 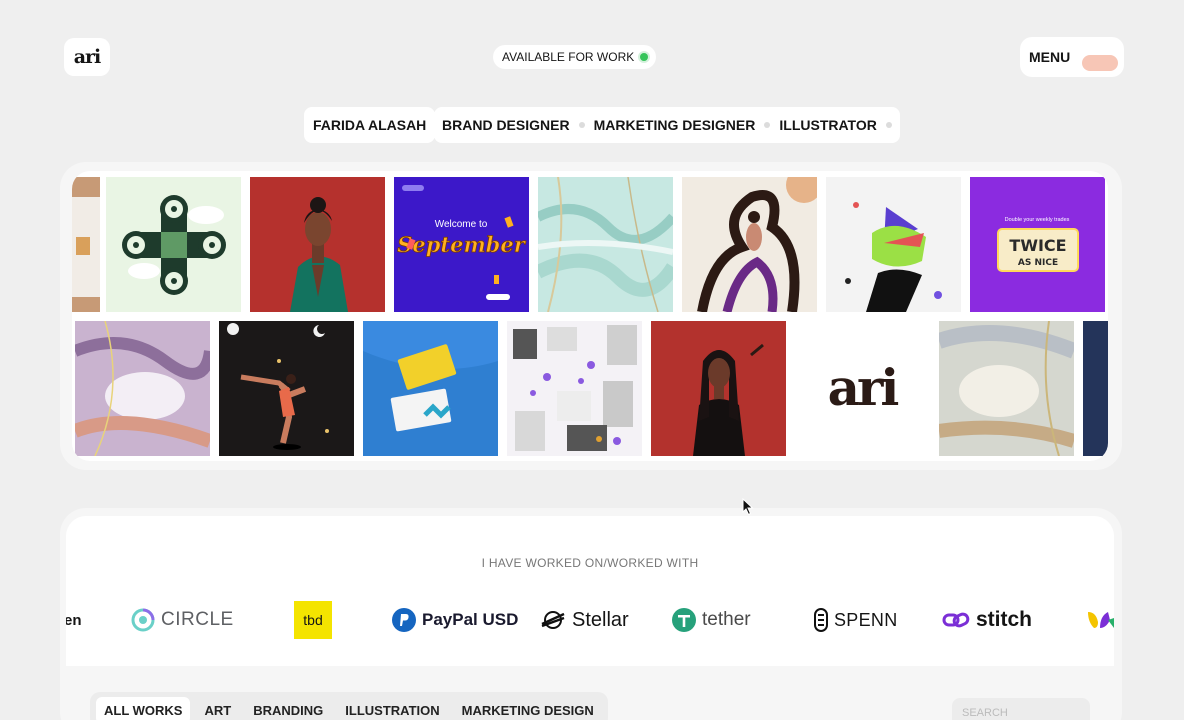 I want to click on ari-logo-artwork: ari, so click(x=862, y=388).